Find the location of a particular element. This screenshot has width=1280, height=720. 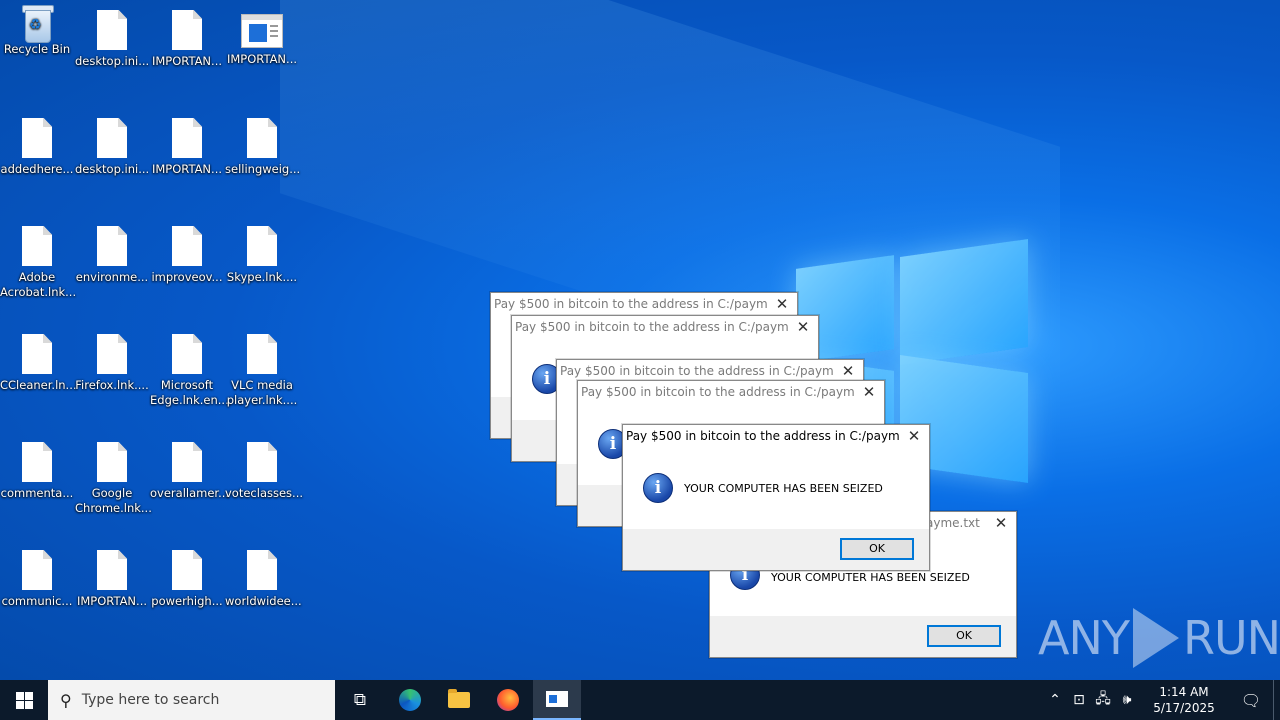

clock-date: 5/17/2025 is located at coordinates (1184, 708).